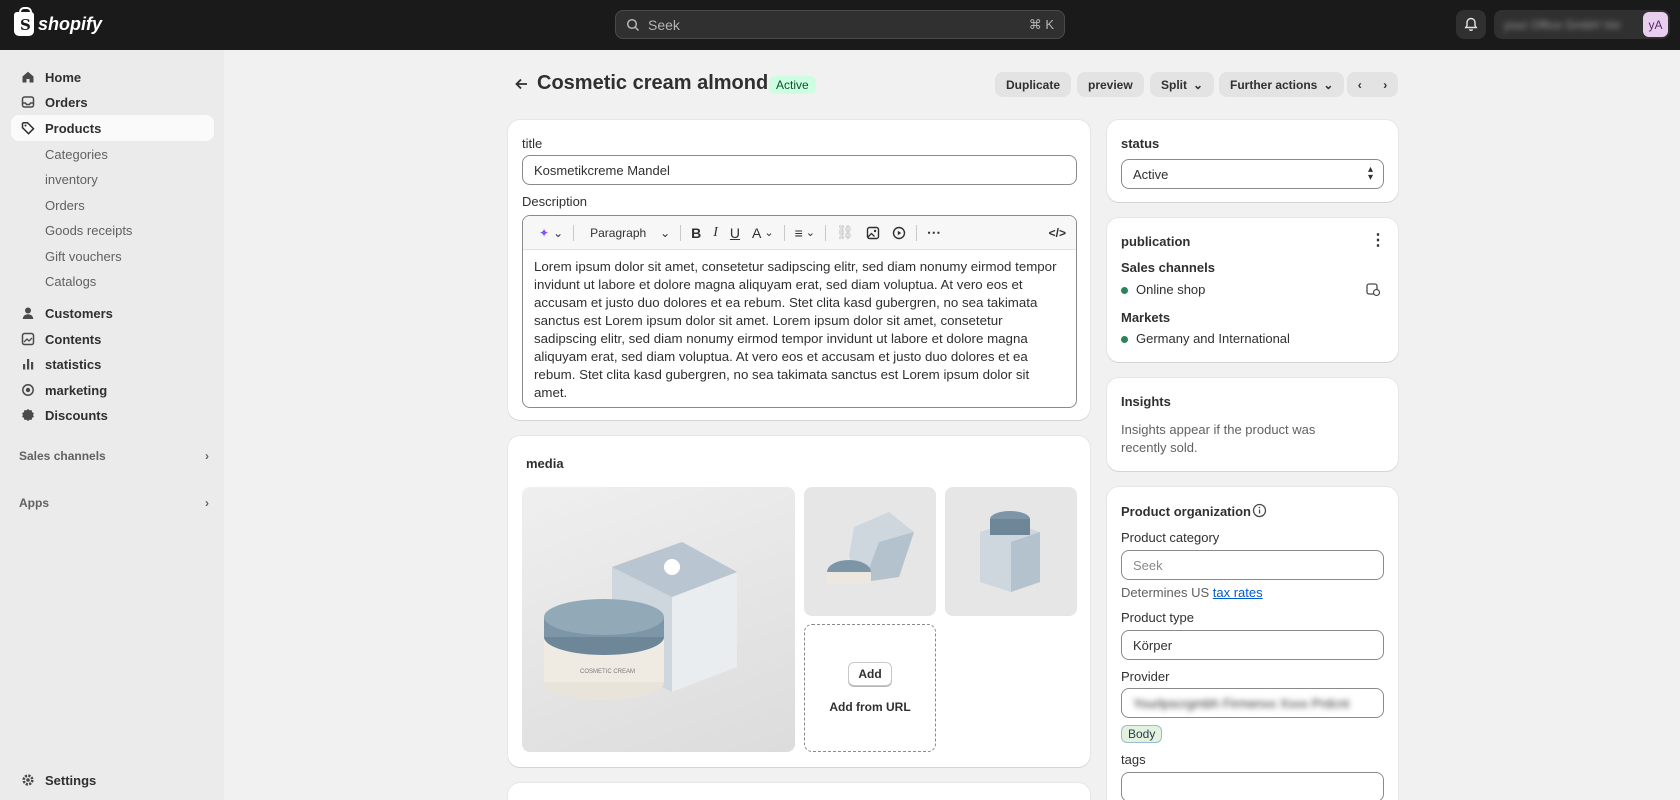 The image size is (1680, 800). Describe the element at coordinates (899, 233) in the screenshot. I see `video-icon` at that location.